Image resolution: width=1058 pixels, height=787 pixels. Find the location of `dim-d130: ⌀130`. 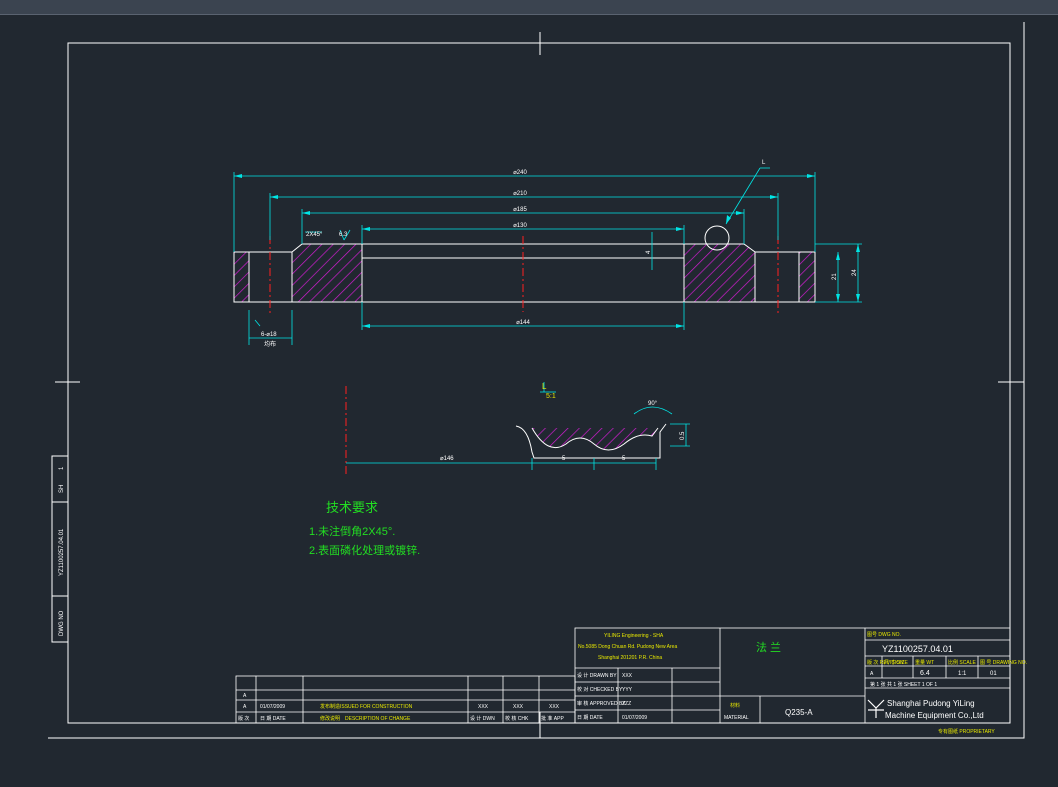

dim-d130: ⌀130 is located at coordinates (520, 226).